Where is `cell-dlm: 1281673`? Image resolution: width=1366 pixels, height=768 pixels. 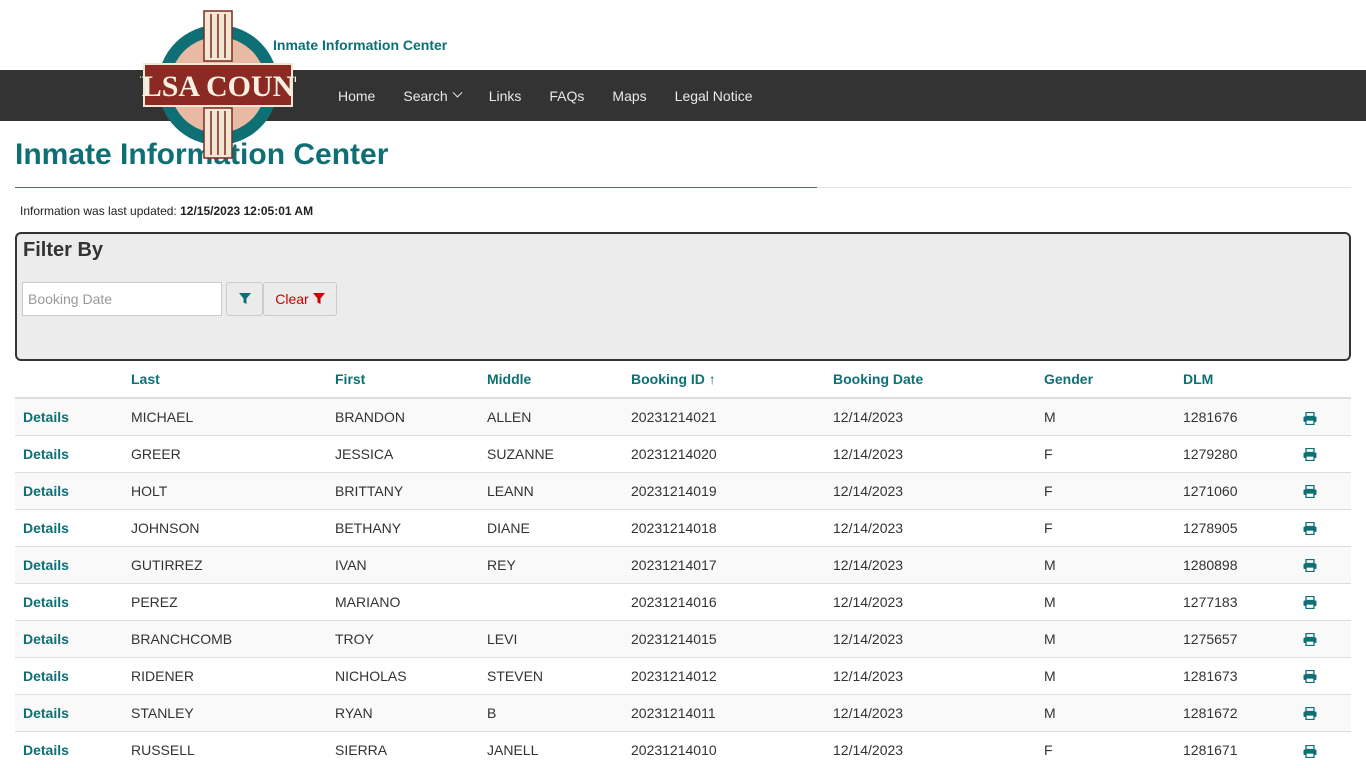 cell-dlm: 1281673 is located at coordinates (1235, 675).